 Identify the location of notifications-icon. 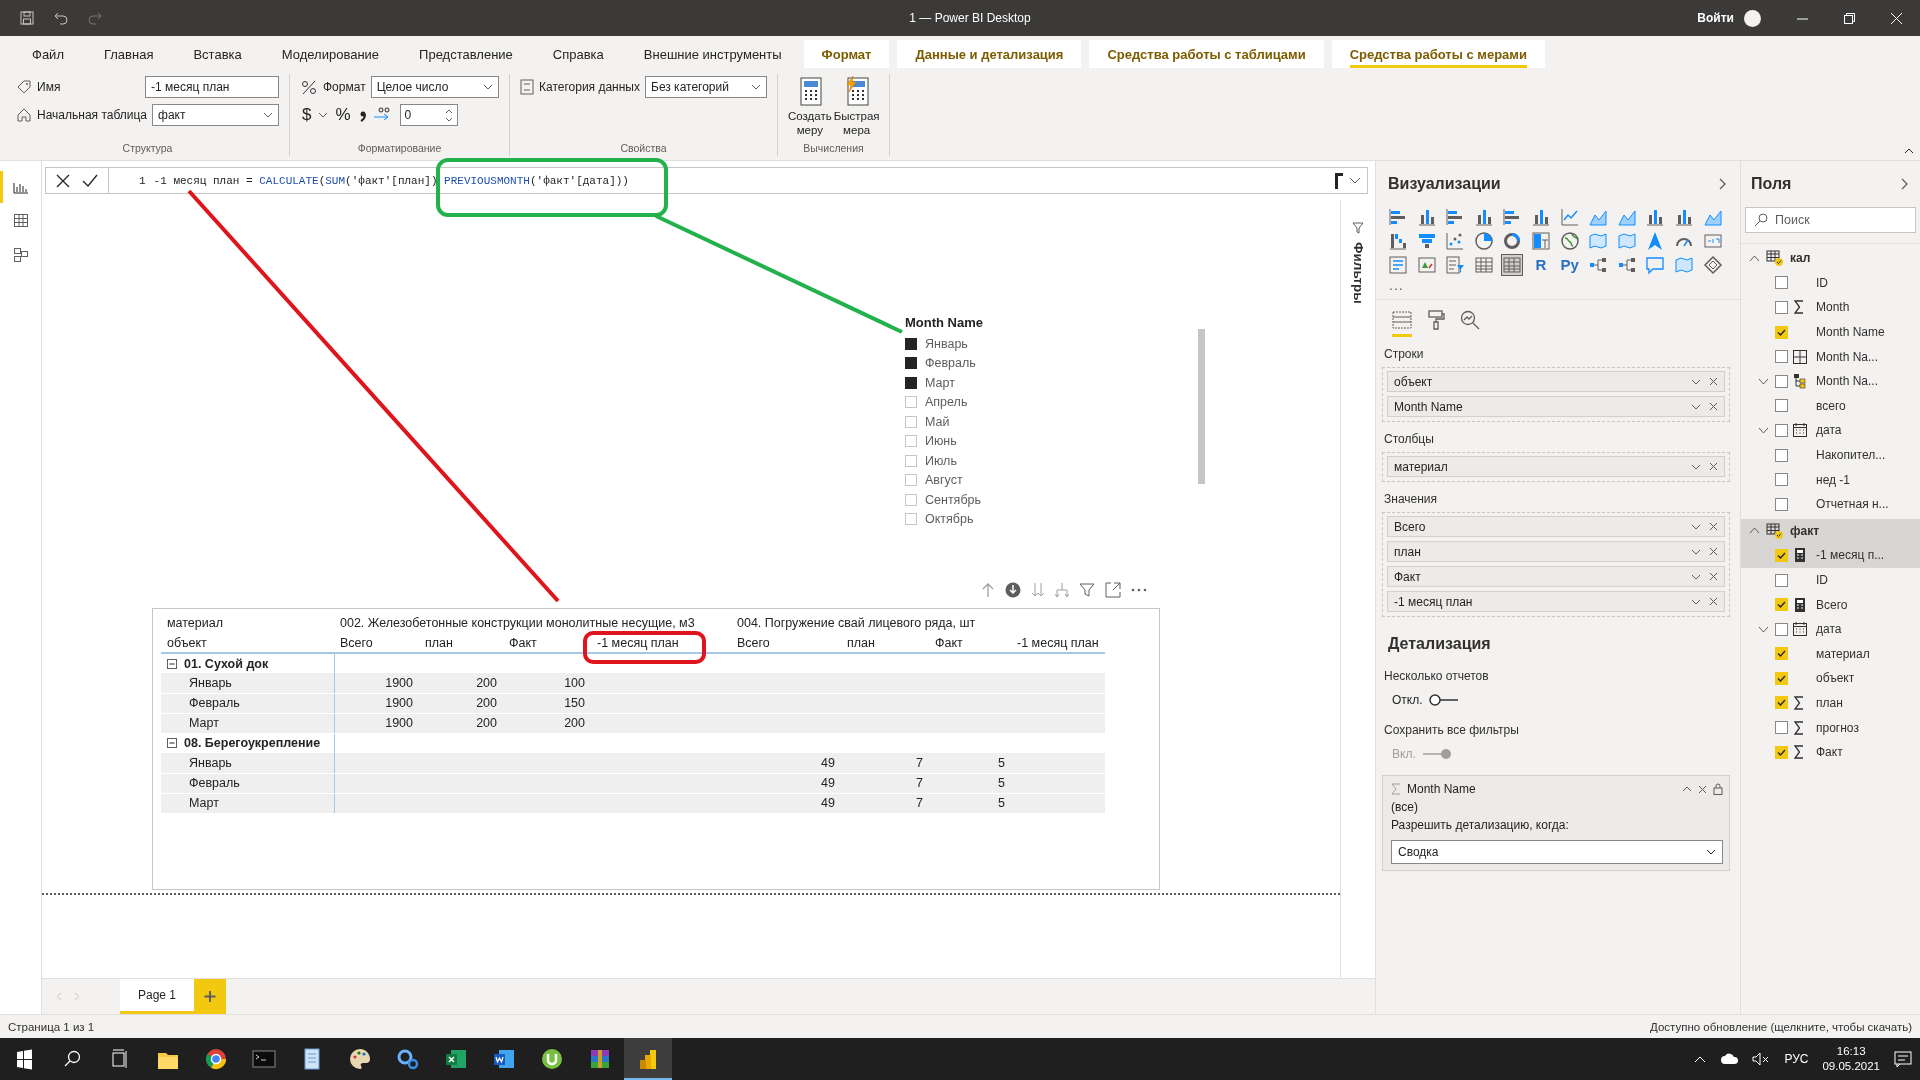
(1903, 1059).